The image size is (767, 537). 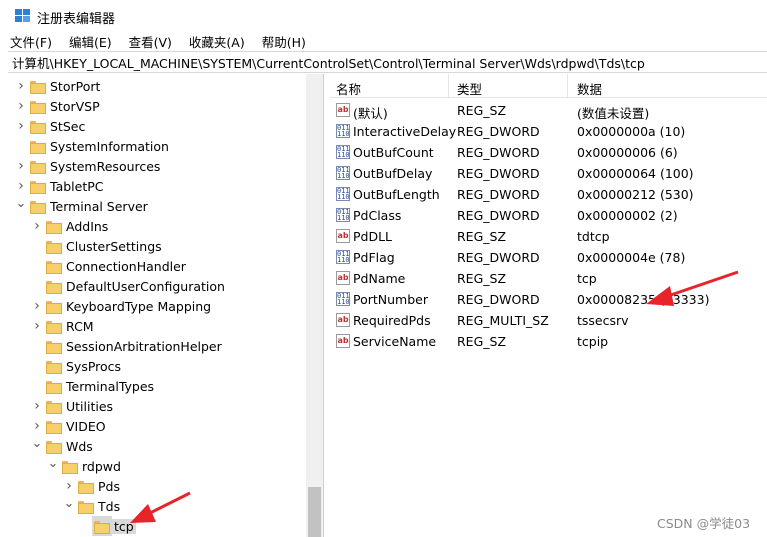 I want to click on menu-favorites: 收藏夹(A), so click(x=217, y=41).